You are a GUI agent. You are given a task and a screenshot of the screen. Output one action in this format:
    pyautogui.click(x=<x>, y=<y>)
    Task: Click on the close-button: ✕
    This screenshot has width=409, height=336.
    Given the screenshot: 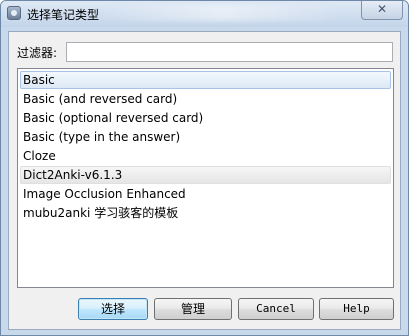 What is the action you would take?
    pyautogui.click(x=382, y=10)
    